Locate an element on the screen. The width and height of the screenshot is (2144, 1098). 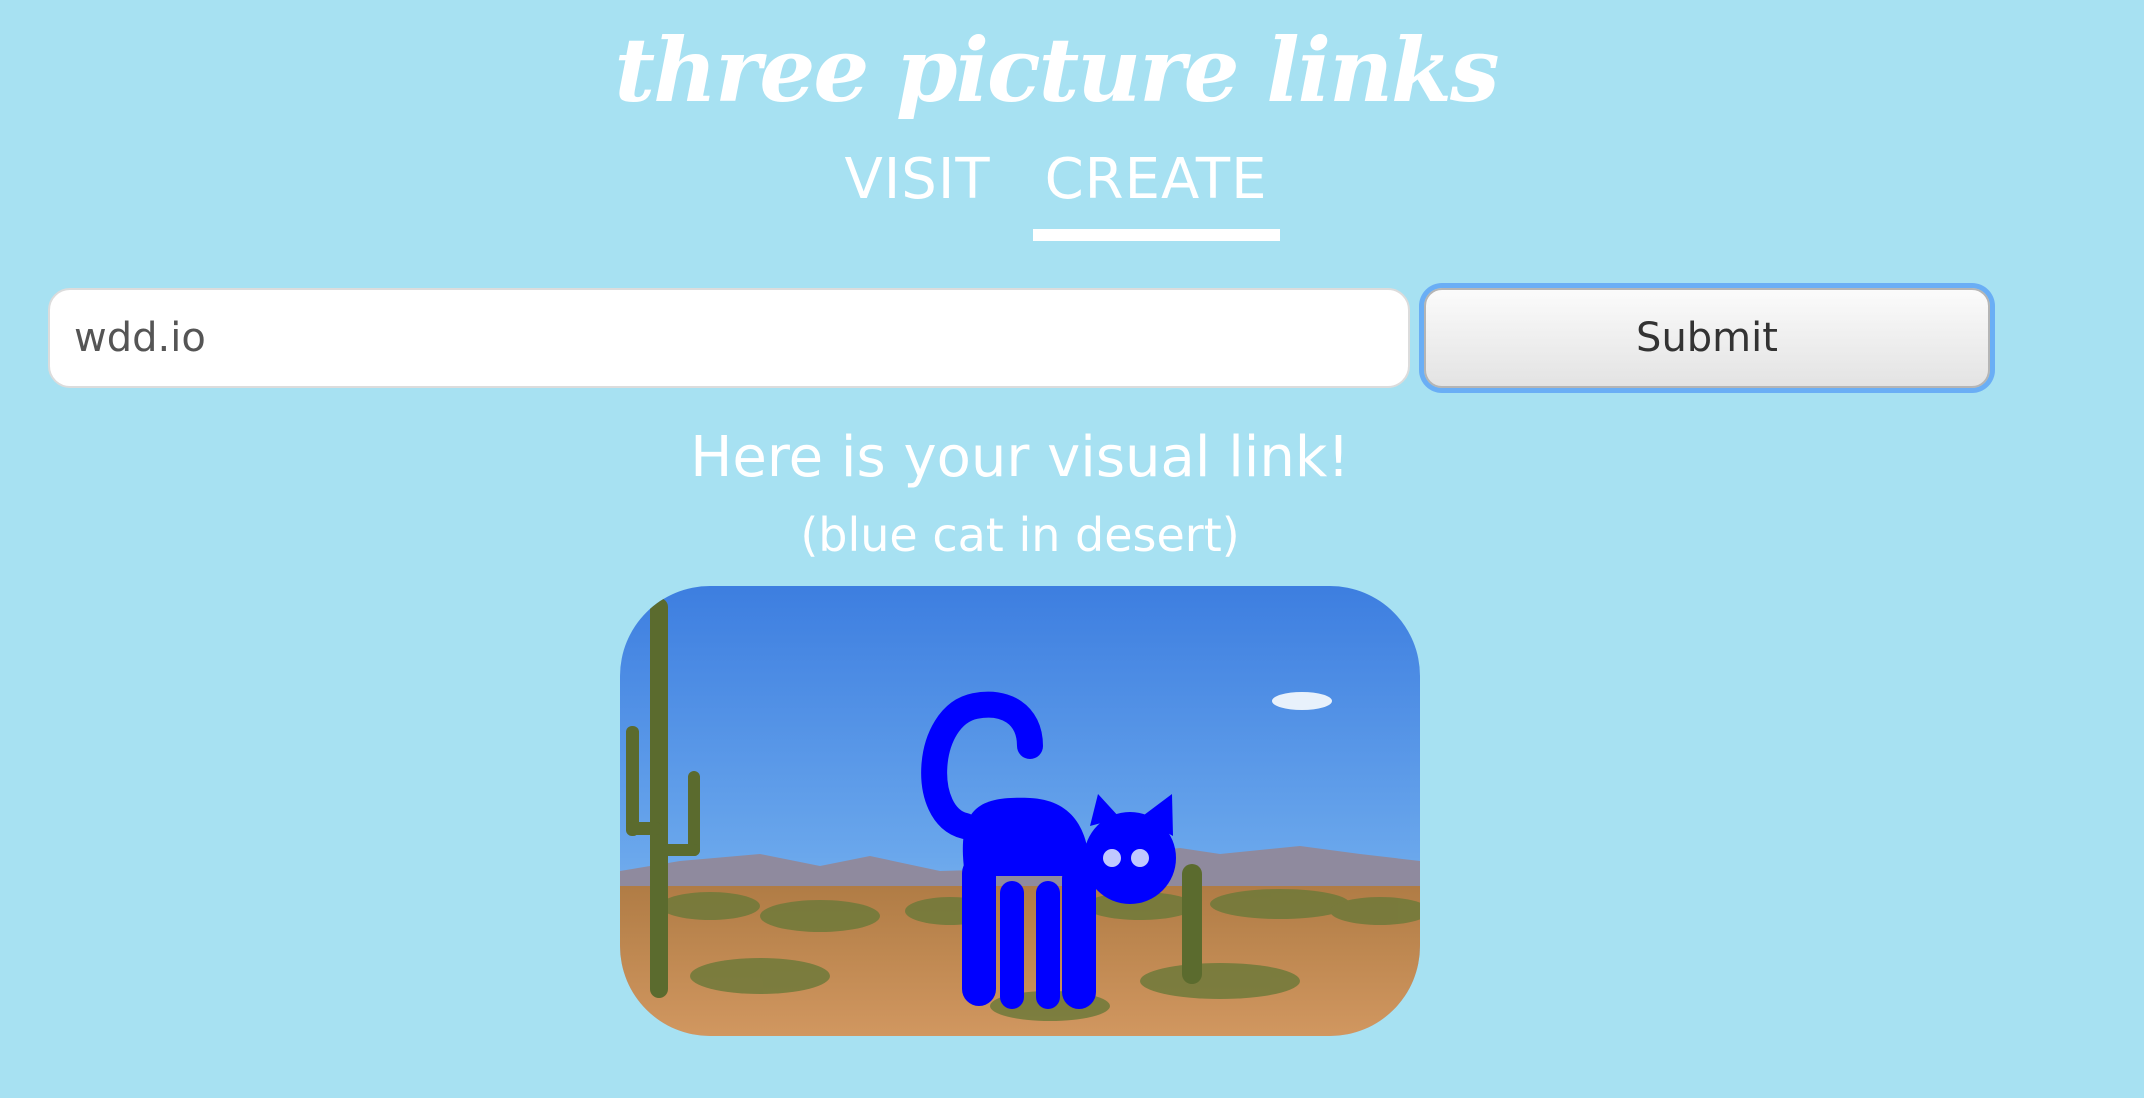
url-input is located at coordinates (729, 338).